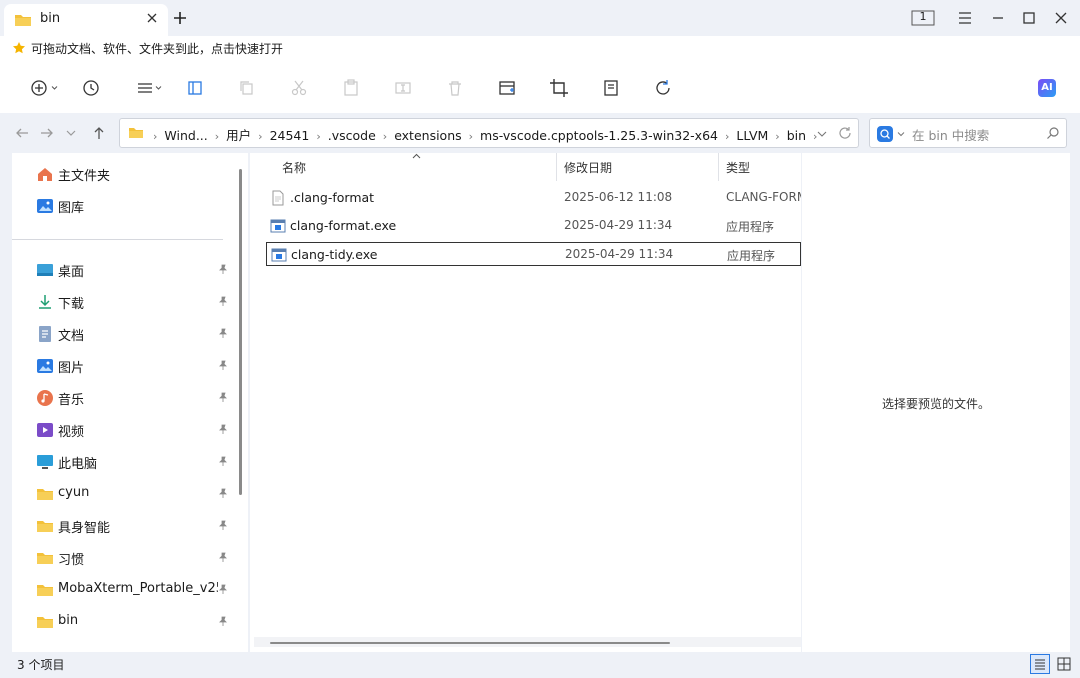  Describe the element at coordinates (136, 558) in the screenshot. I see `sidebar-item-habits: 习惯` at that location.